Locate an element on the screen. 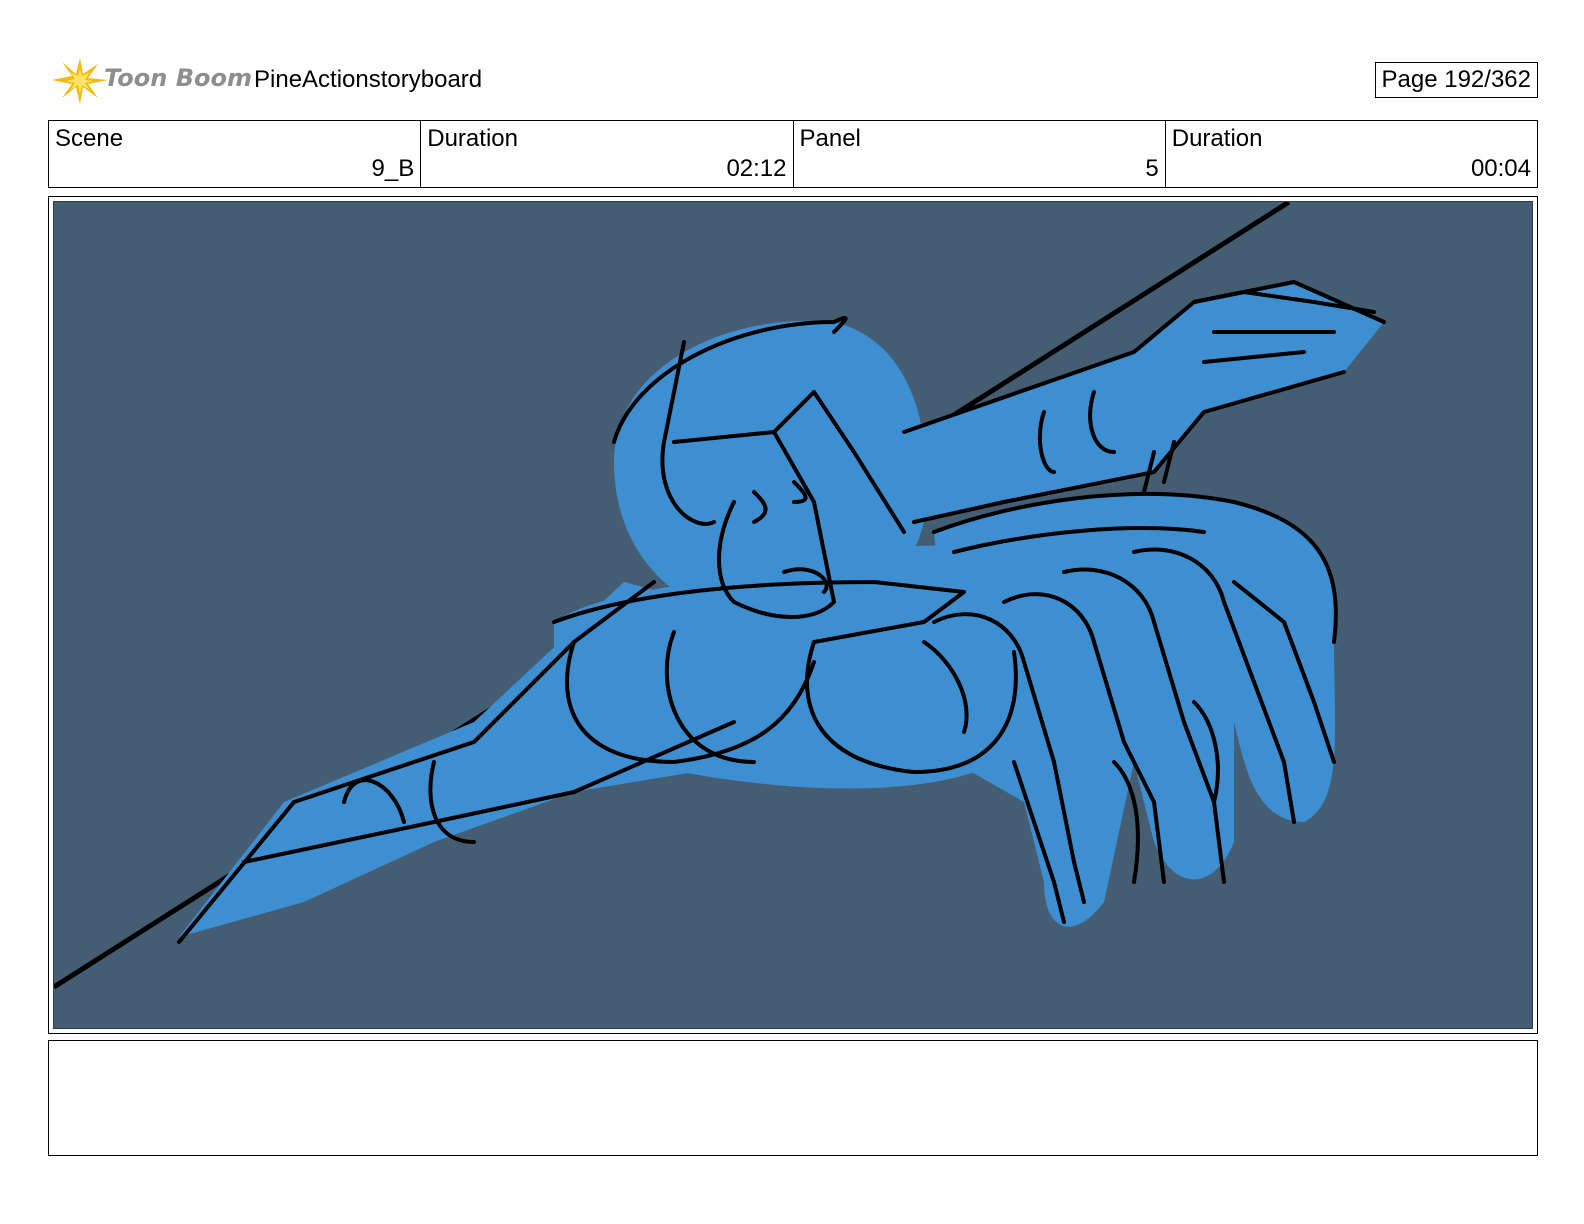  scene-cell: Scene 9_B is located at coordinates (235, 154).